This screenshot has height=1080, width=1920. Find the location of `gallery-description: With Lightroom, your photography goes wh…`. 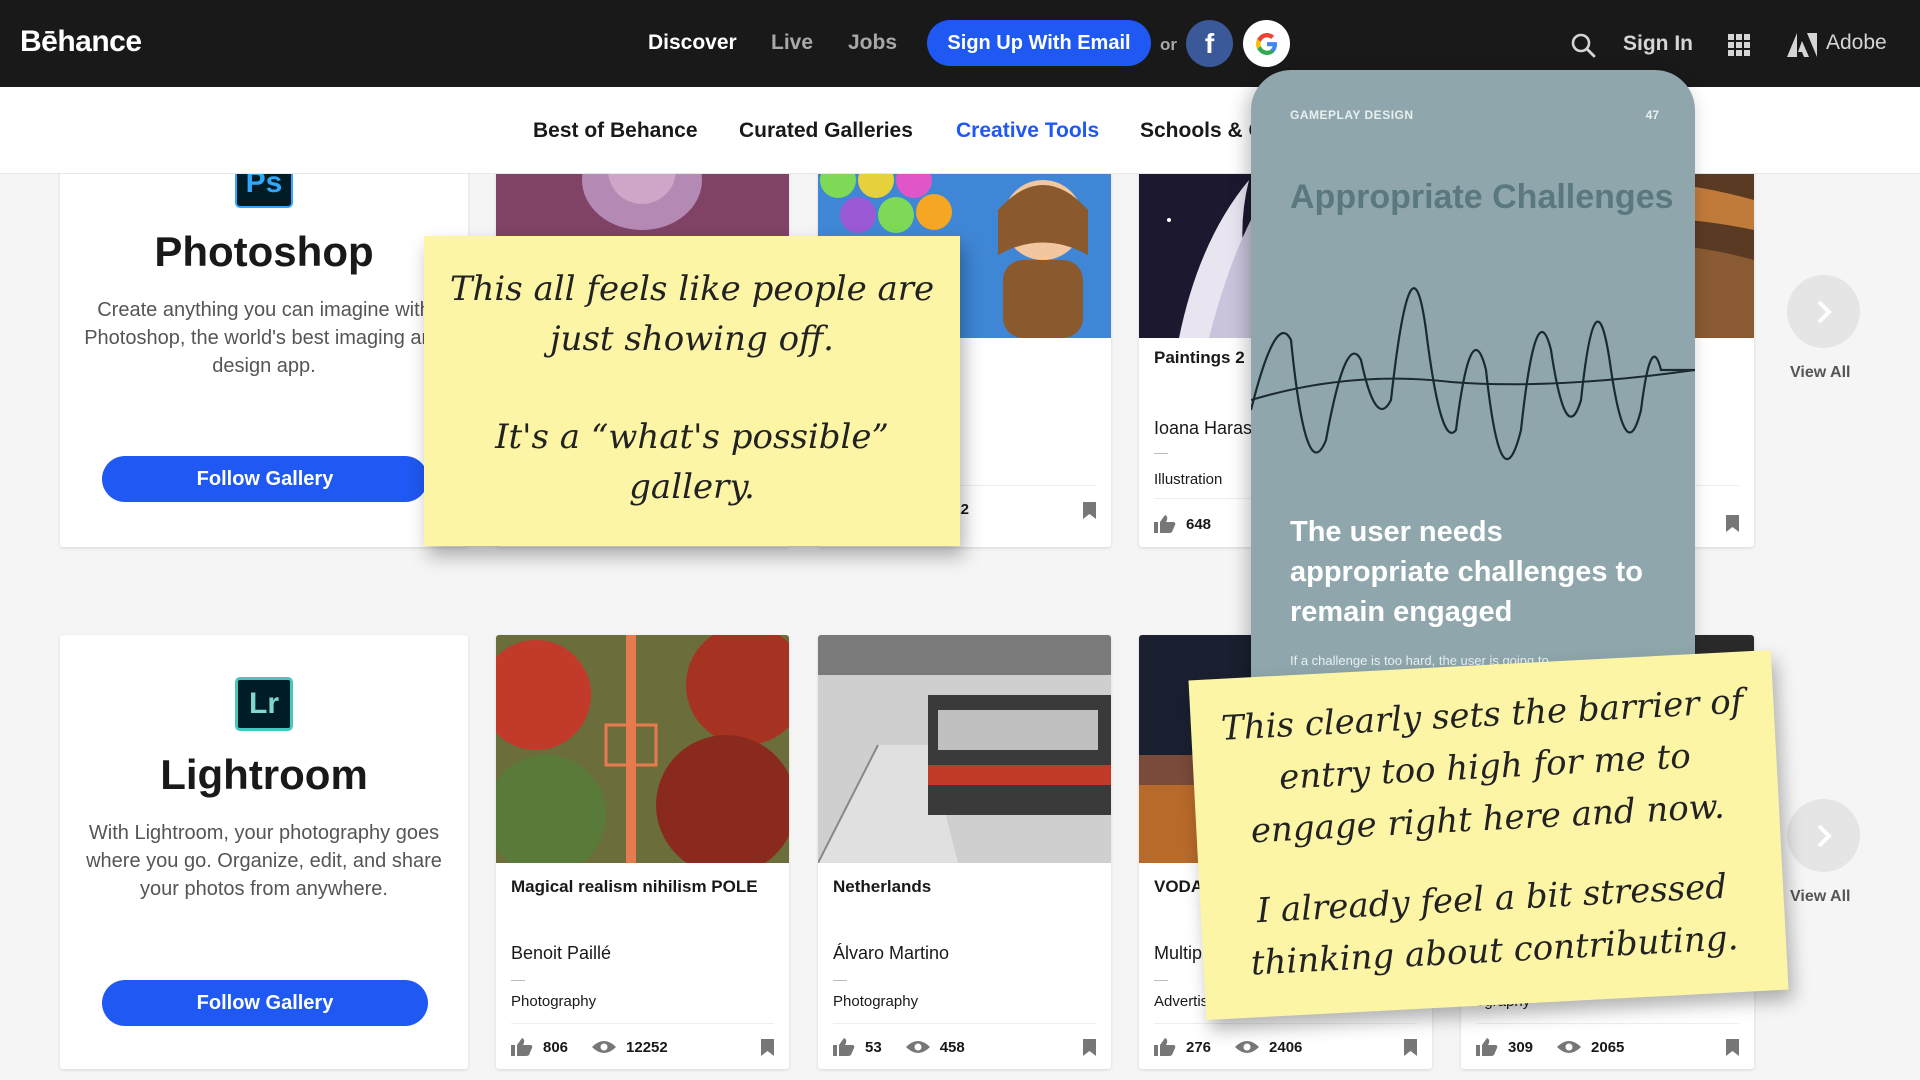

gallery-description: With Lightroom, your photography goes wh… is located at coordinates (264, 861).